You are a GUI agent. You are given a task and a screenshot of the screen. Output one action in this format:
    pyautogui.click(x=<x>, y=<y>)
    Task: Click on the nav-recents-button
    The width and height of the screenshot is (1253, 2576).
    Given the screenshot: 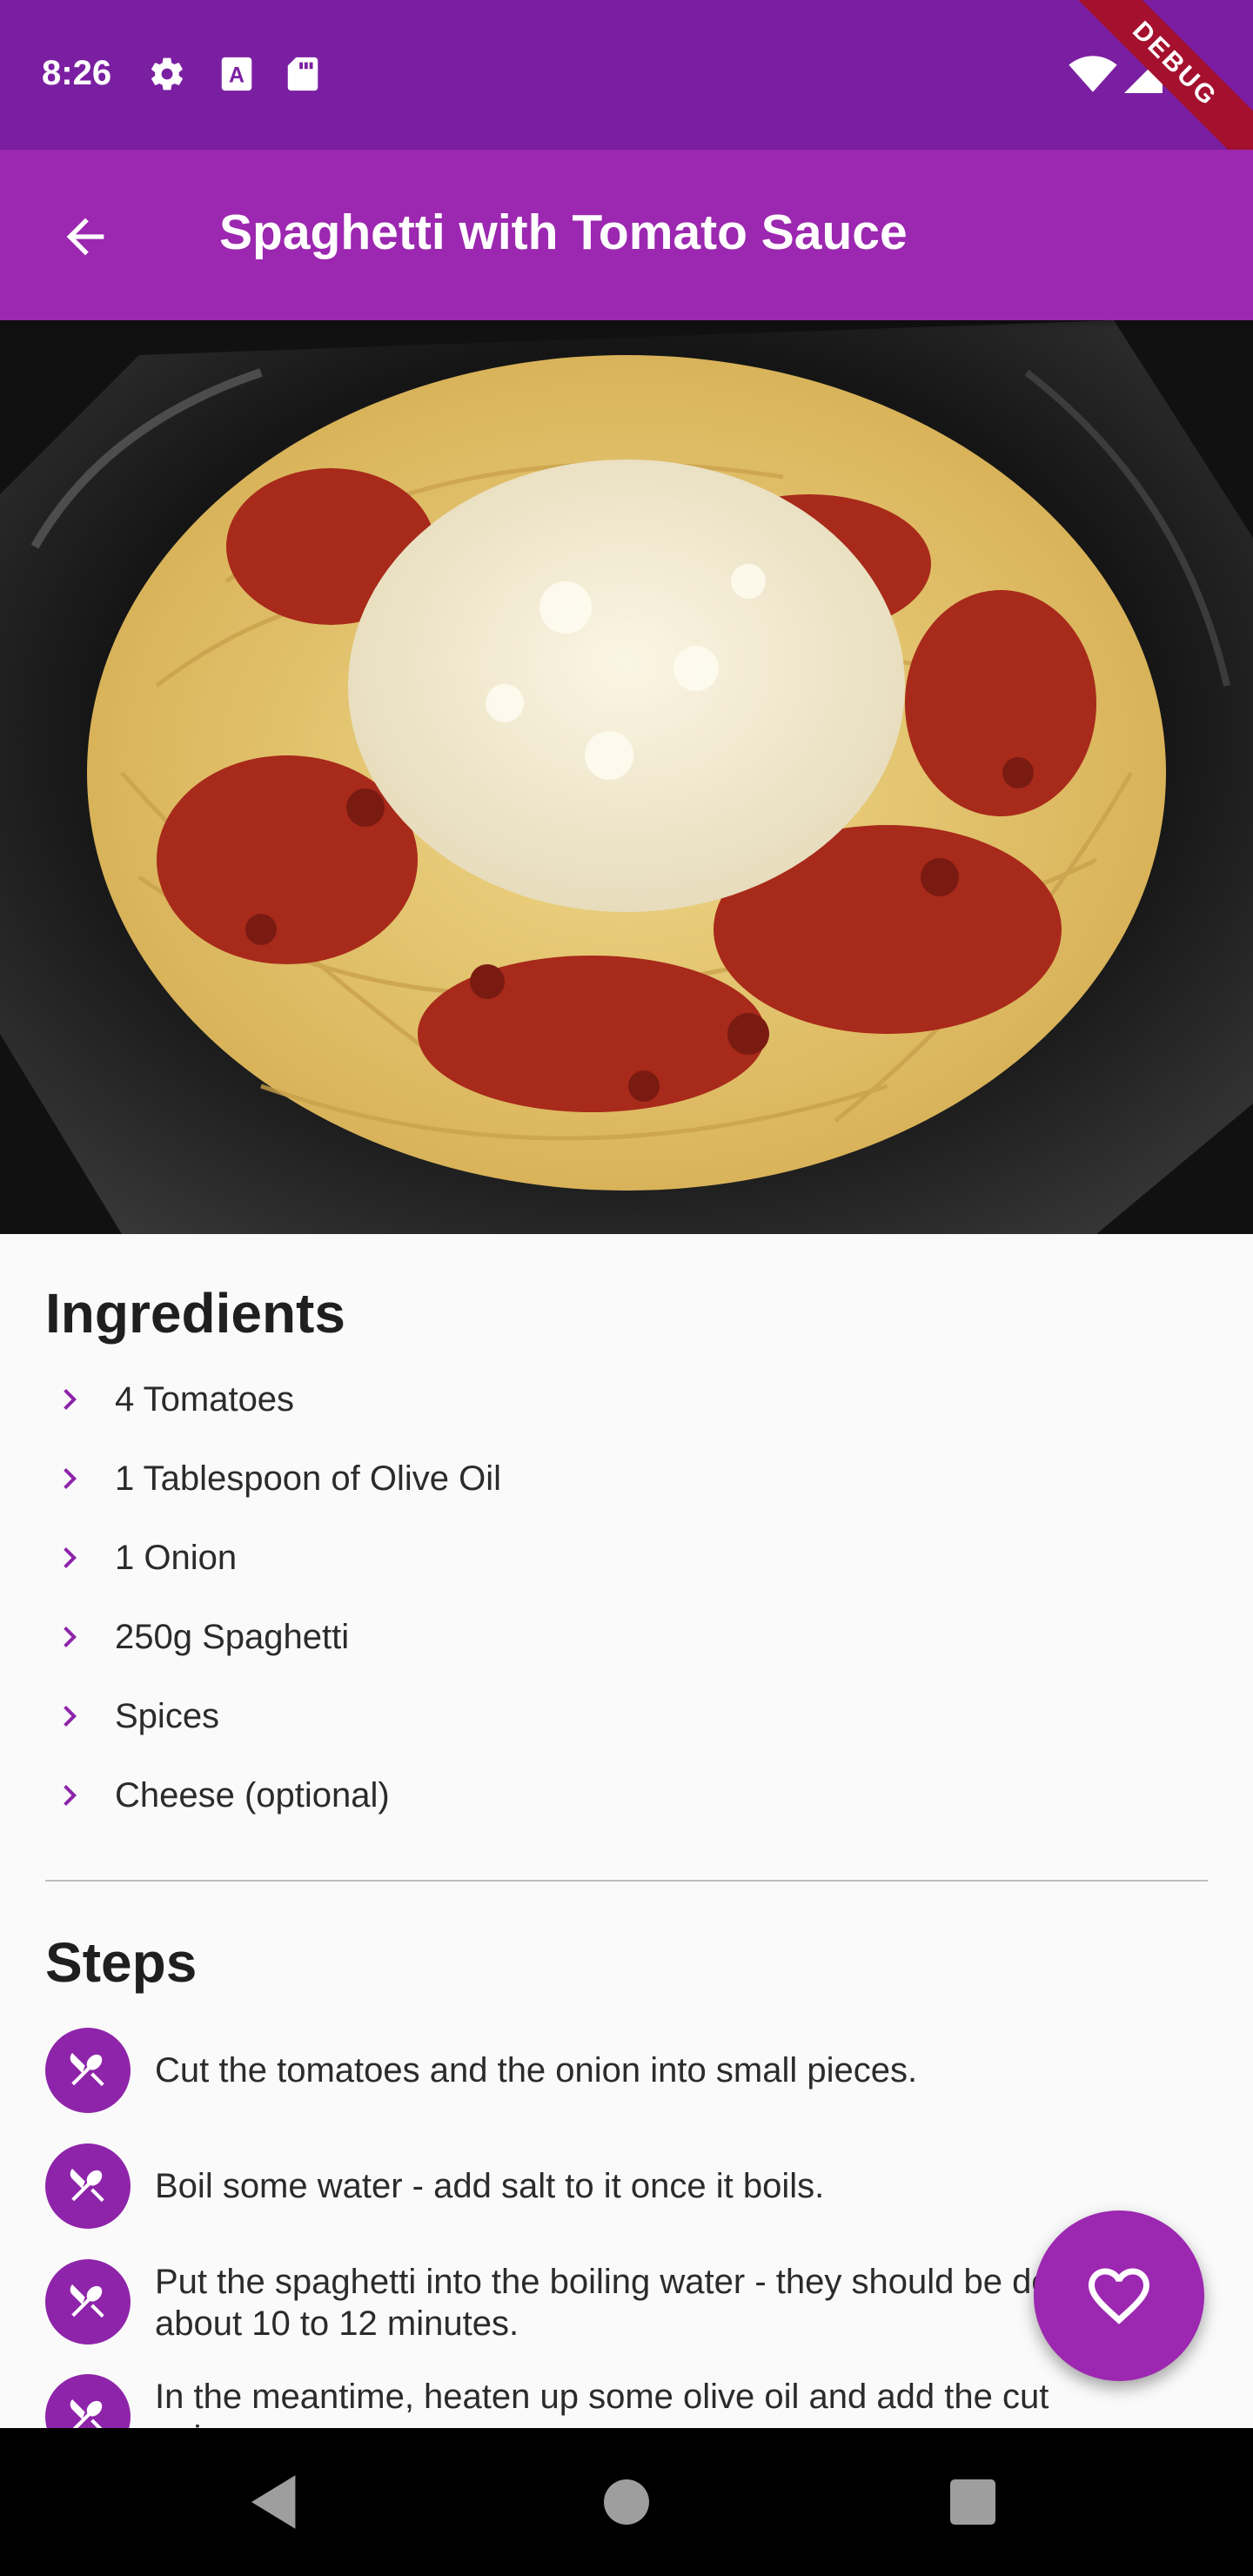 What is the action you would take?
    pyautogui.click(x=972, y=2502)
    